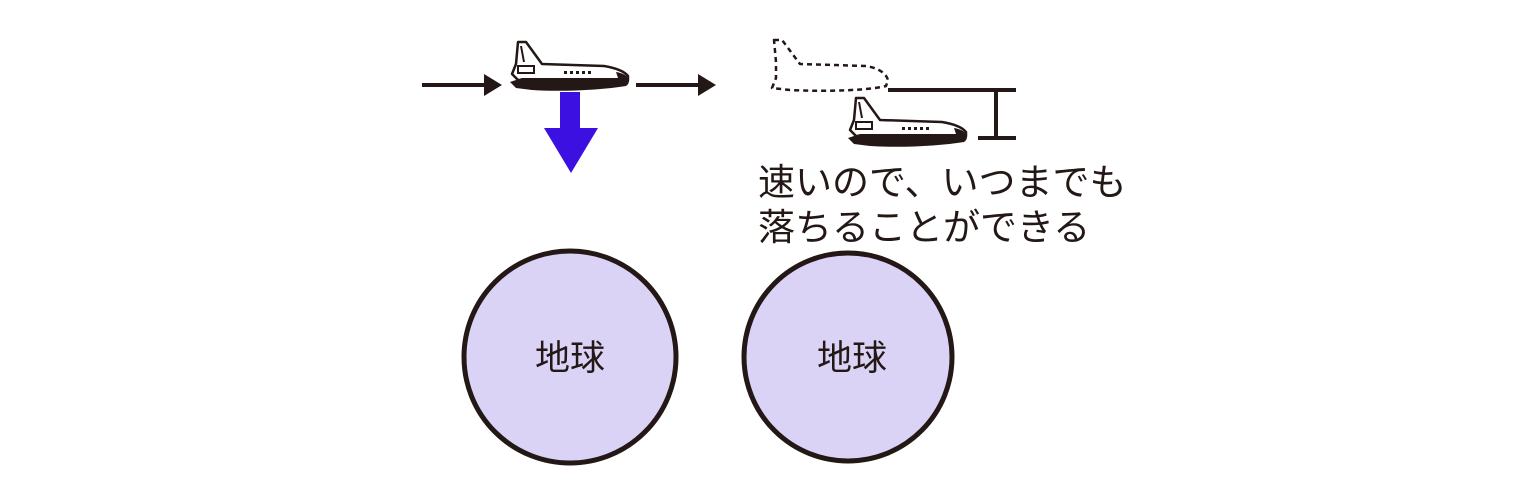 The width and height of the screenshot is (1536, 500). What do you see at coordinates (924, 227) in the screenshot?
I see `caption-line-2: 落ちることができる` at bounding box center [924, 227].